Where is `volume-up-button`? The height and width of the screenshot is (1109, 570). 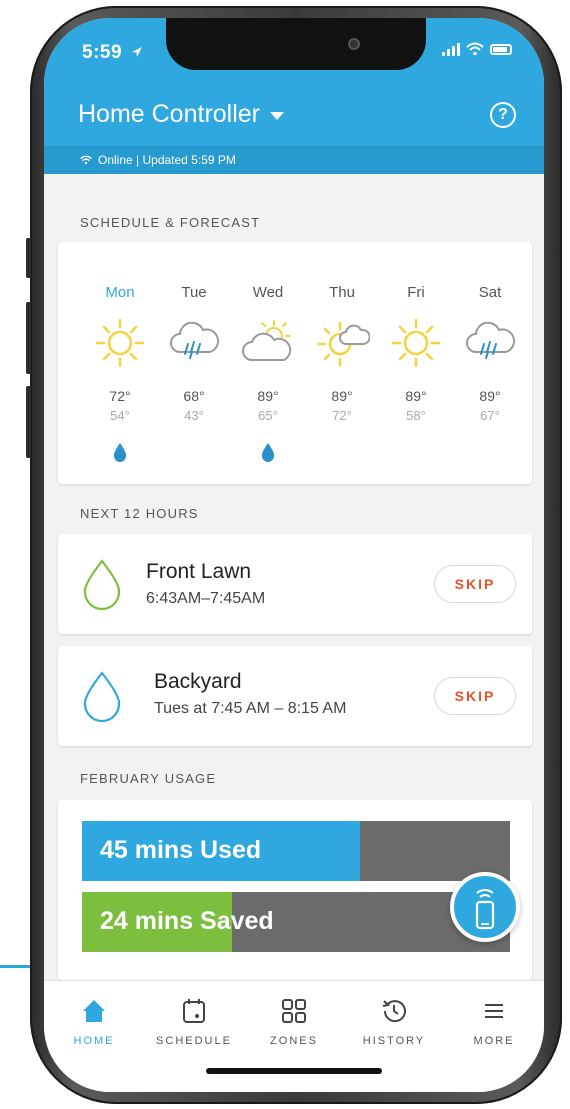
volume-up-button is located at coordinates (28, 338).